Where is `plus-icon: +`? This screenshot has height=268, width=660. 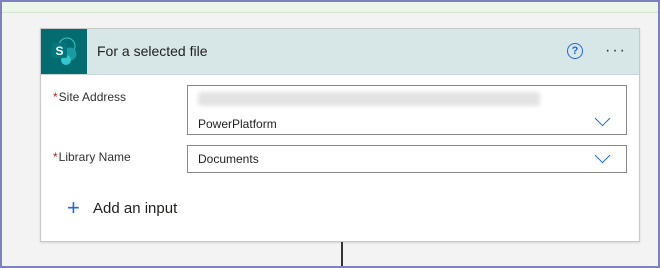
plus-icon: + is located at coordinates (73, 207).